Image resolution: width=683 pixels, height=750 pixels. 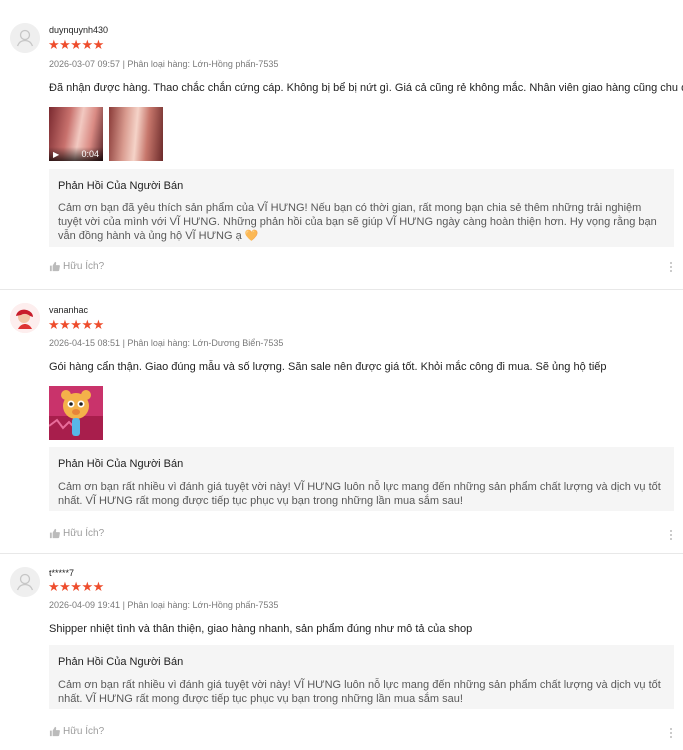 What do you see at coordinates (90, 154) in the screenshot?
I see `video-duration: 0:04` at bounding box center [90, 154].